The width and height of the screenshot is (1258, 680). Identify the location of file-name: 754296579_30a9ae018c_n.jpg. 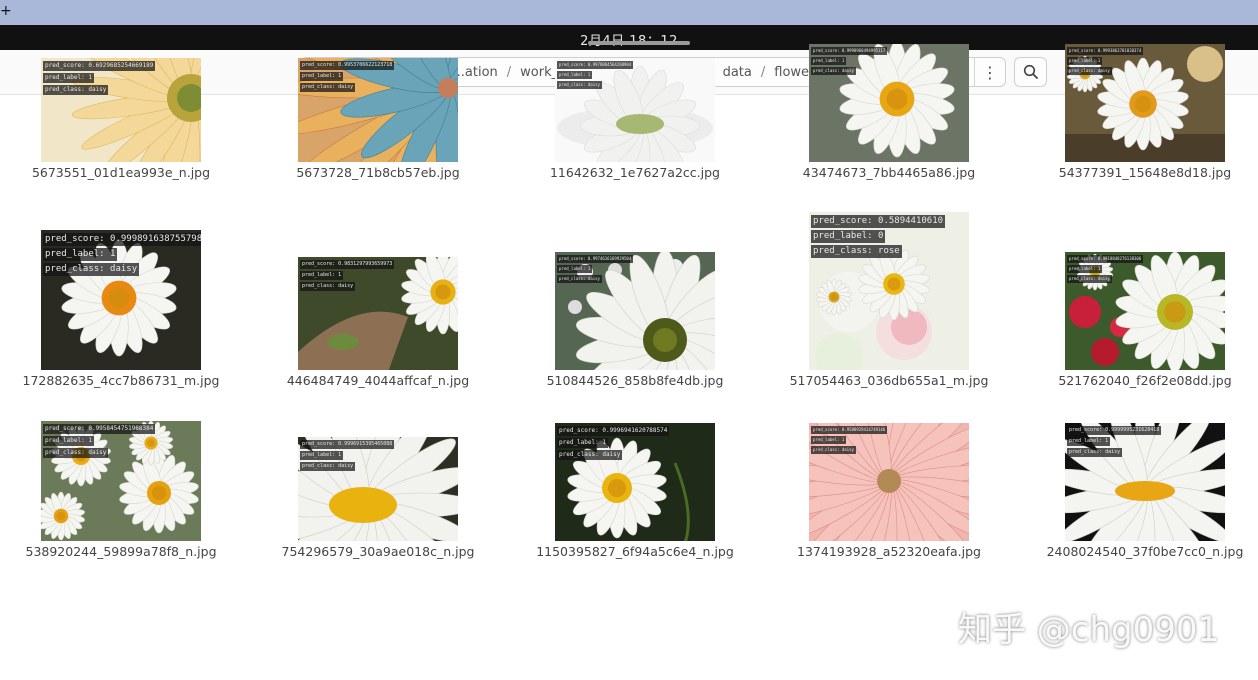
(378, 551).